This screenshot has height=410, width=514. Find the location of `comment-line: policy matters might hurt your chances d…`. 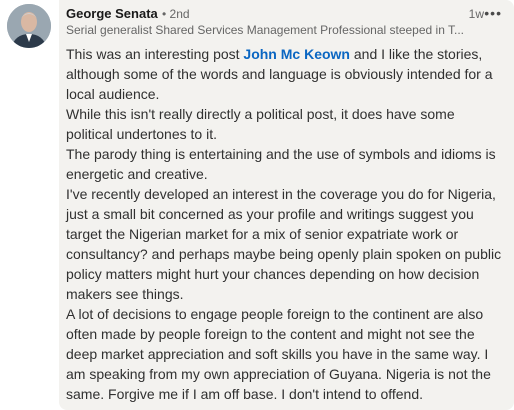

comment-line: policy matters might hurt your chances d… is located at coordinates (273, 274).